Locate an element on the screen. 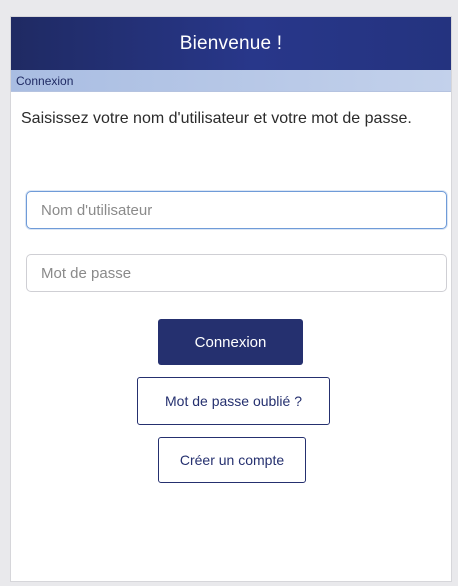 The height and width of the screenshot is (586, 458). welcome-header: Bienvenue ! is located at coordinates (231, 43).